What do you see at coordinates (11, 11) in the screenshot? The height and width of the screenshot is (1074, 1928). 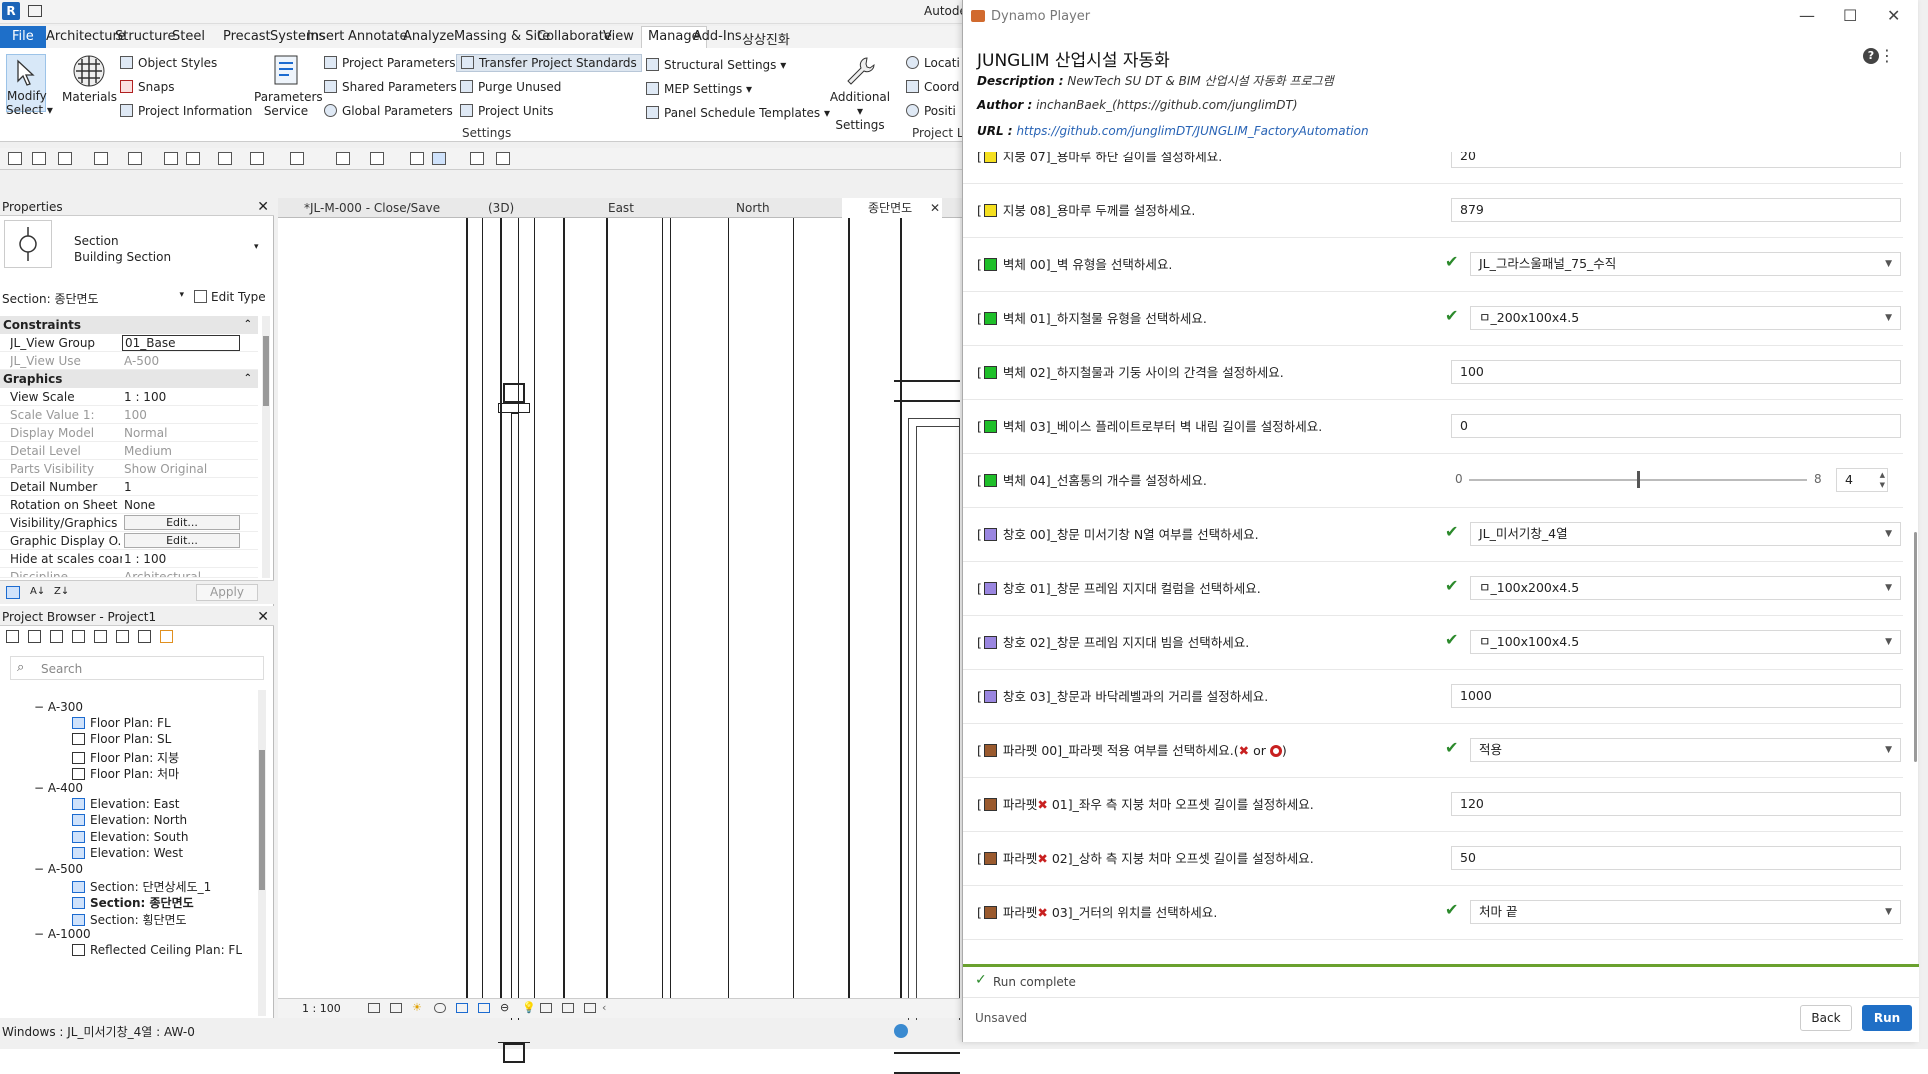 I see `revit-logo-icon: R` at bounding box center [11, 11].